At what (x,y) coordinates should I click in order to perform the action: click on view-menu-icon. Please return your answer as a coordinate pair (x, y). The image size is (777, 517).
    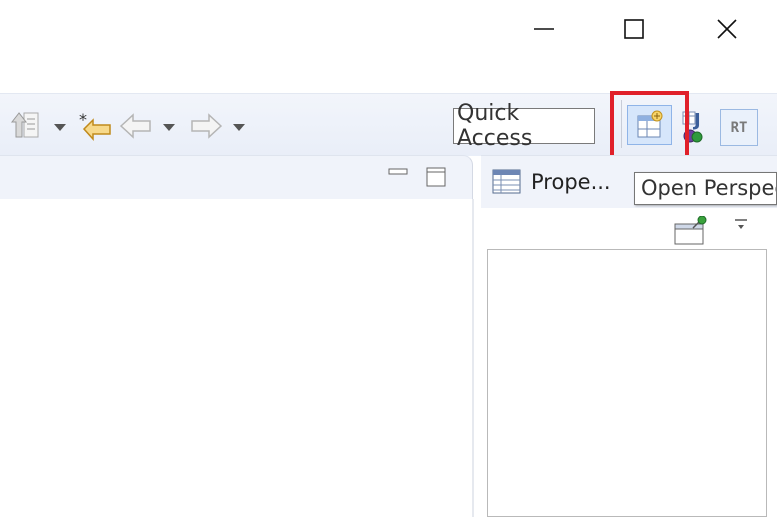
    Looking at the image, I should click on (741, 224).